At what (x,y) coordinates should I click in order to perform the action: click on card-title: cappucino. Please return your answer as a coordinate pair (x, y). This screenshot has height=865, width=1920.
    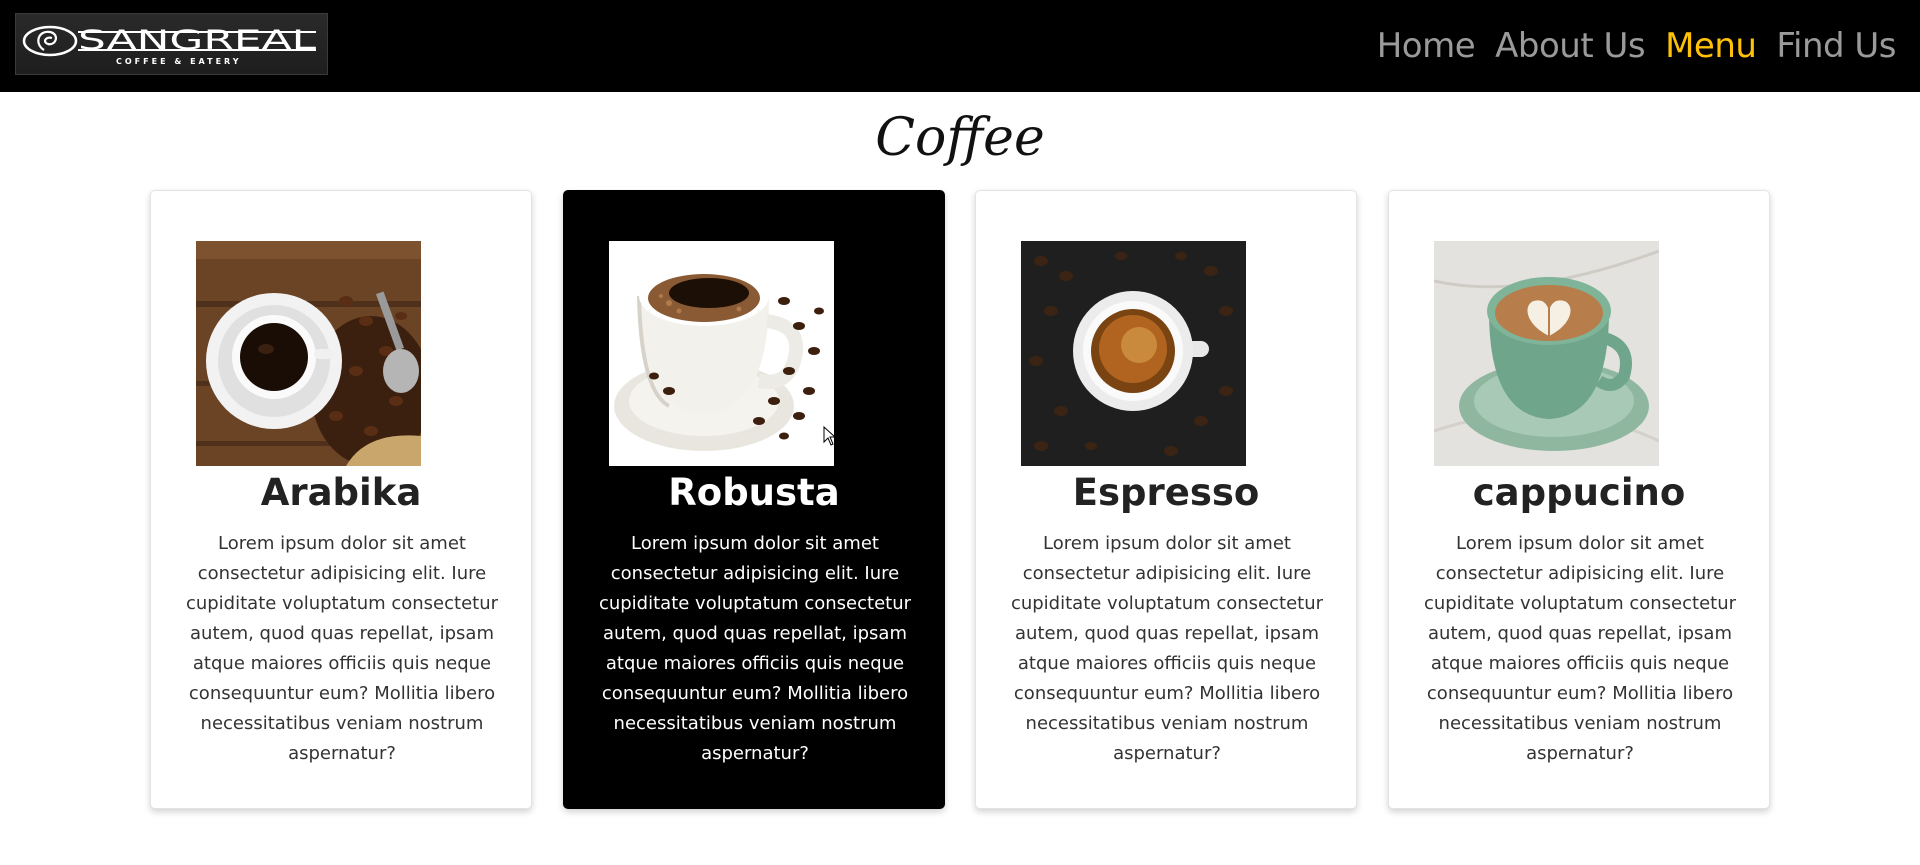
    Looking at the image, I should click on (1579, 492).